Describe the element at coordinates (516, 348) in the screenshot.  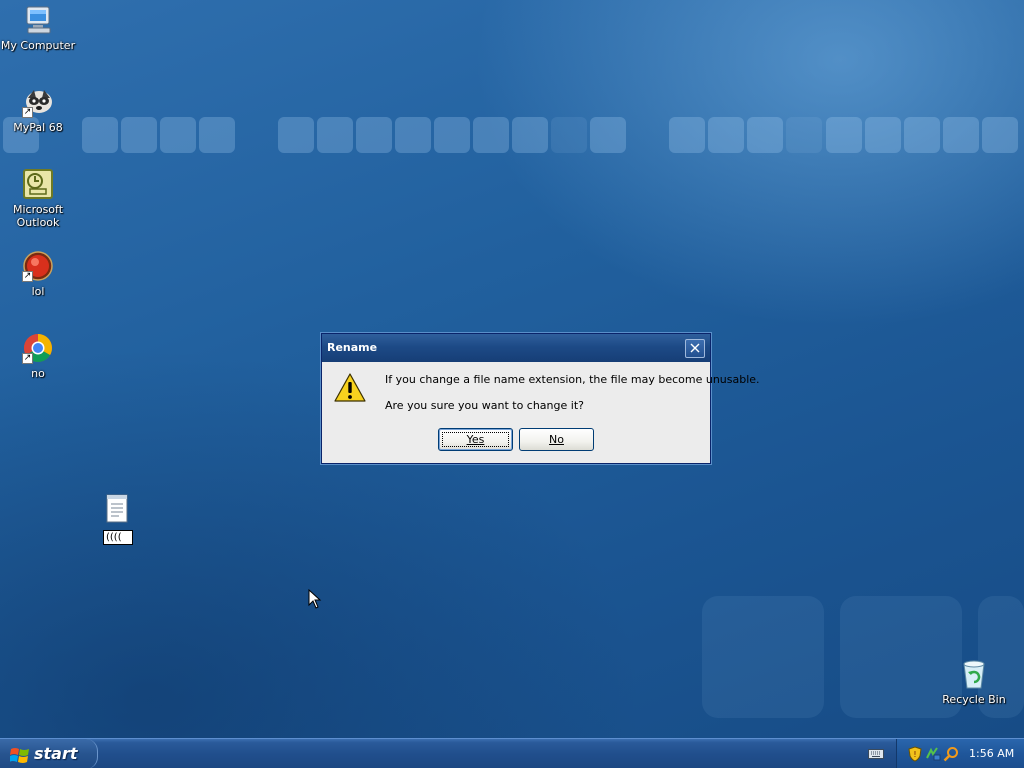
I see `dialog-titlebar: Rename` at that location.